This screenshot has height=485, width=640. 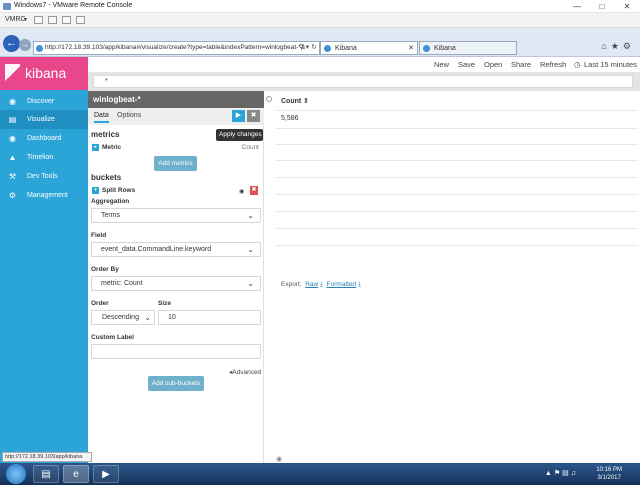 I want to click on search-input: *, so click(x=363, y=81).